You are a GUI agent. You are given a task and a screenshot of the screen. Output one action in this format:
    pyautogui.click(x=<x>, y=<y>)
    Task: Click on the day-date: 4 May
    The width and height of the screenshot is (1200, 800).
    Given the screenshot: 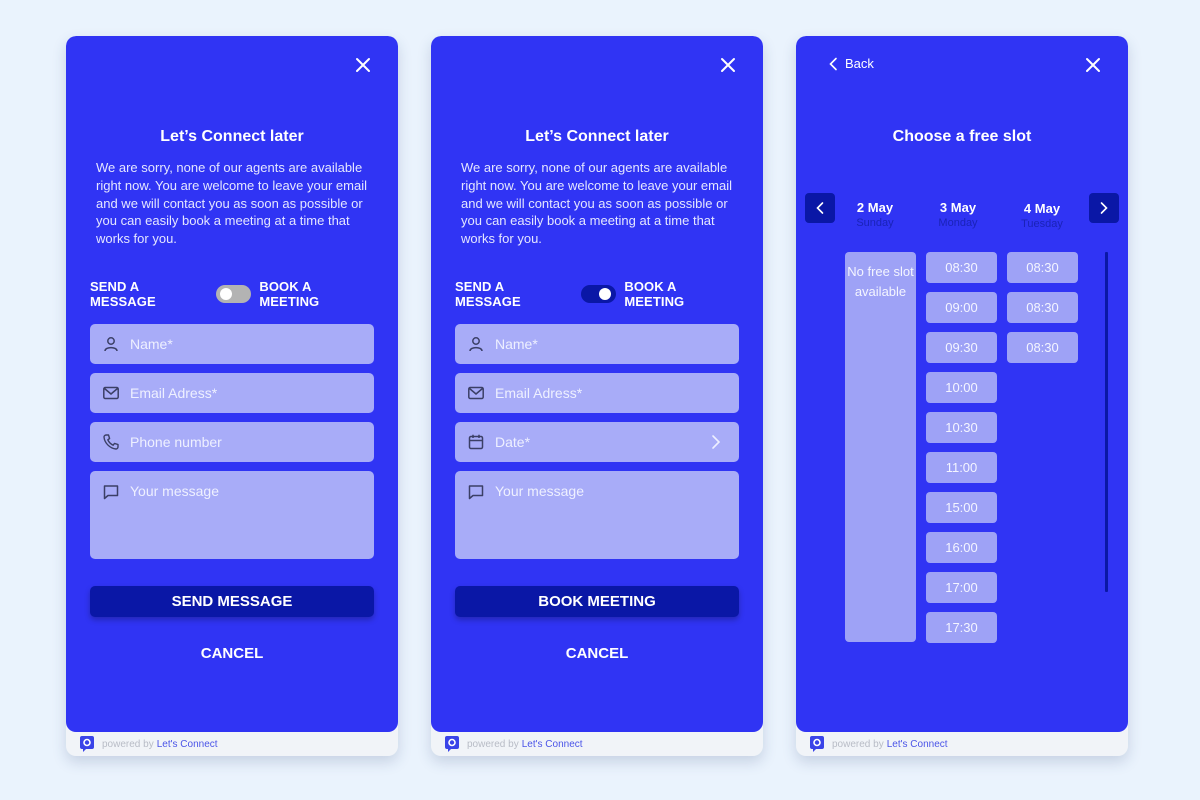 What is the action you would take?
    pyautogui.click(x=1042, y=208)
    